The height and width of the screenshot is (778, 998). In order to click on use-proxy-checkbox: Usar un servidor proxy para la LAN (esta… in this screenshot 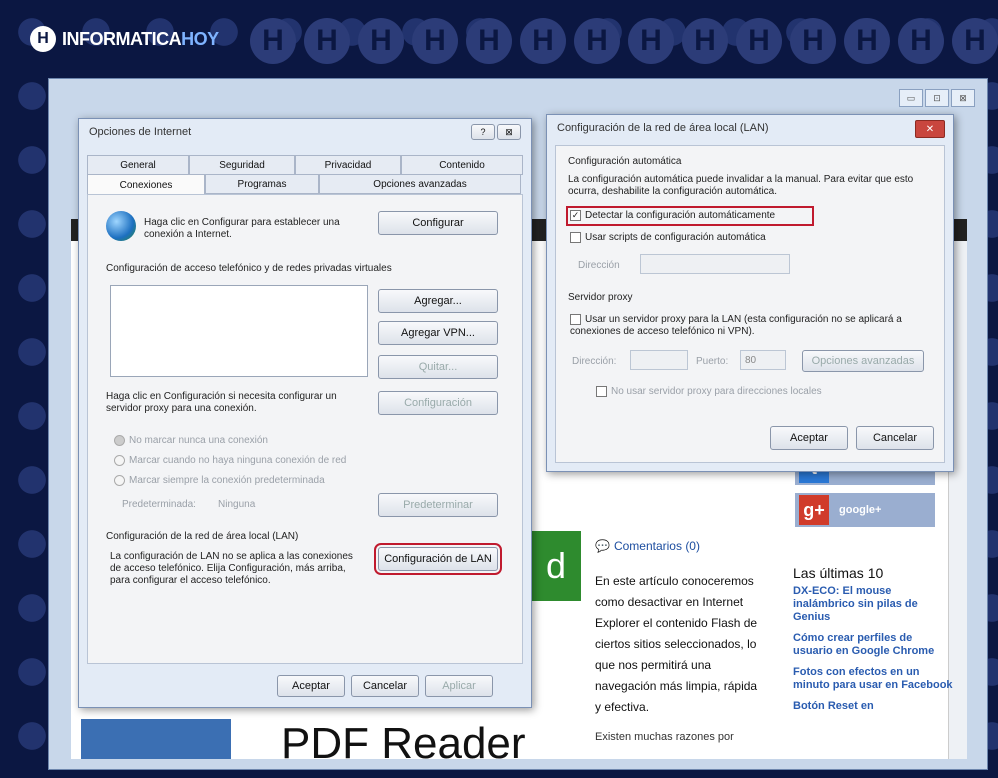, I will do `click(750, 326)`.